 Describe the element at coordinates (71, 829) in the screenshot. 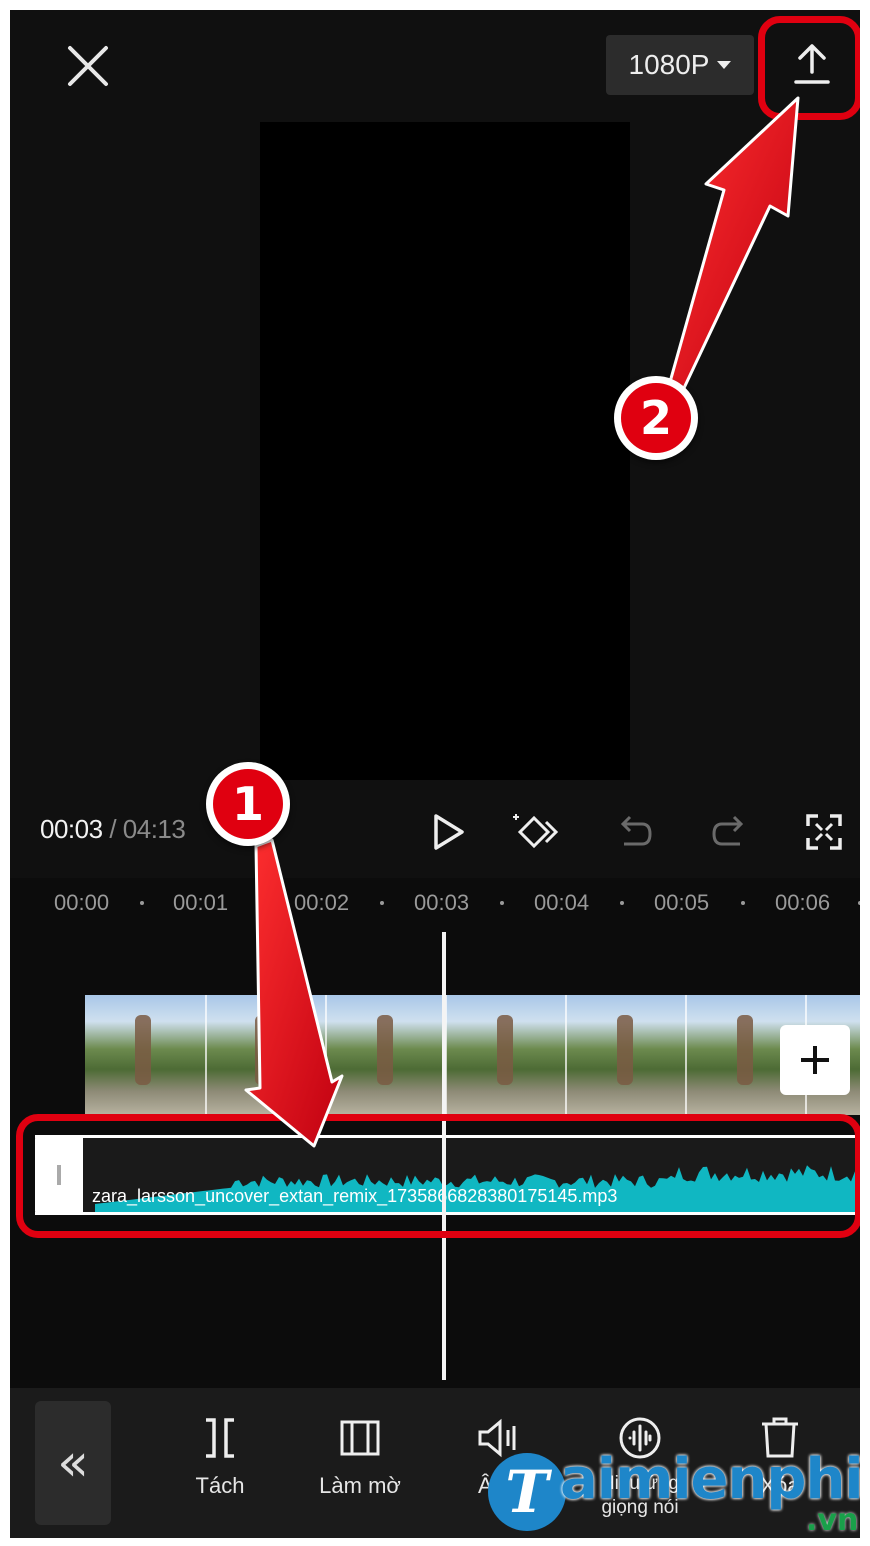

I see `current-time: 00:03` at that location.